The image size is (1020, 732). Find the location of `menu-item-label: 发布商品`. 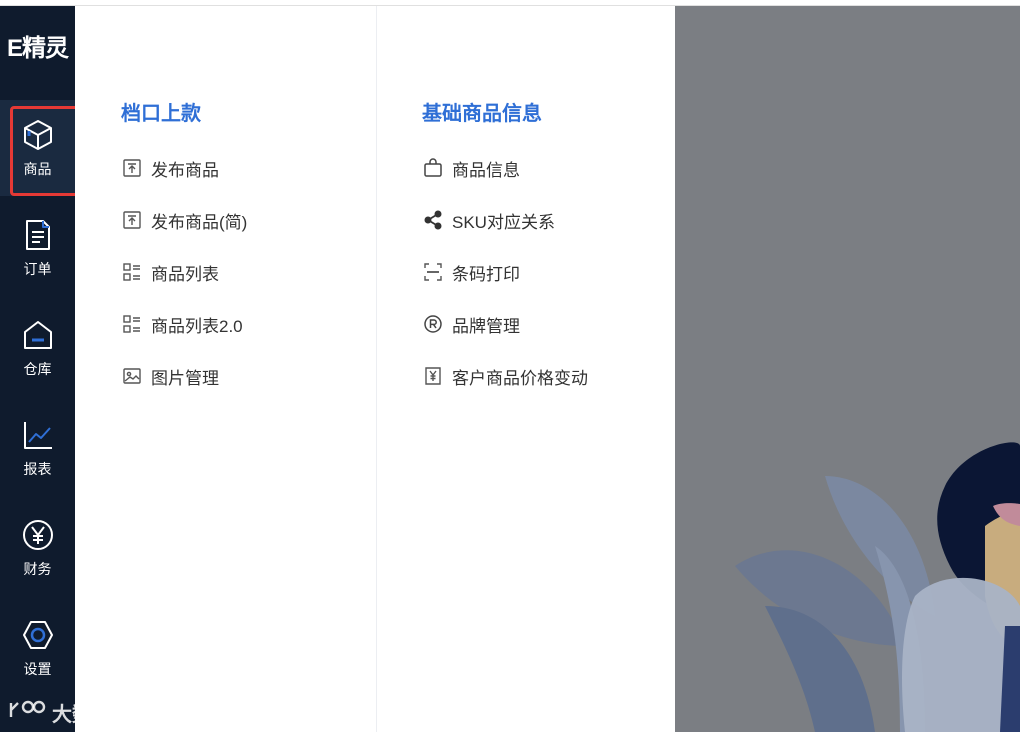

menu-item-label: 发布商品 is located at coordinates (185, 170).